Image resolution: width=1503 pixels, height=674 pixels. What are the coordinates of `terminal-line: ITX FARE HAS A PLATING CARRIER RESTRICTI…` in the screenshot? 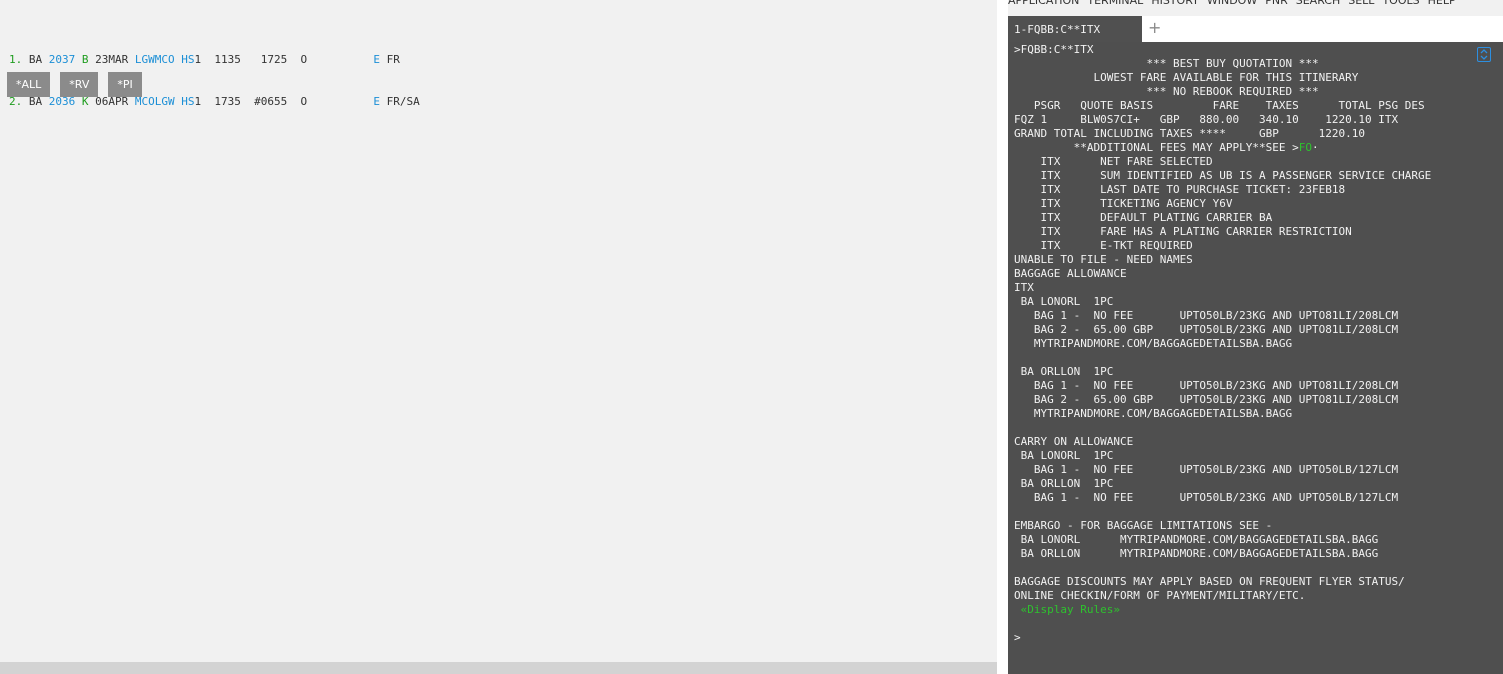 It's located at (1183, 231).